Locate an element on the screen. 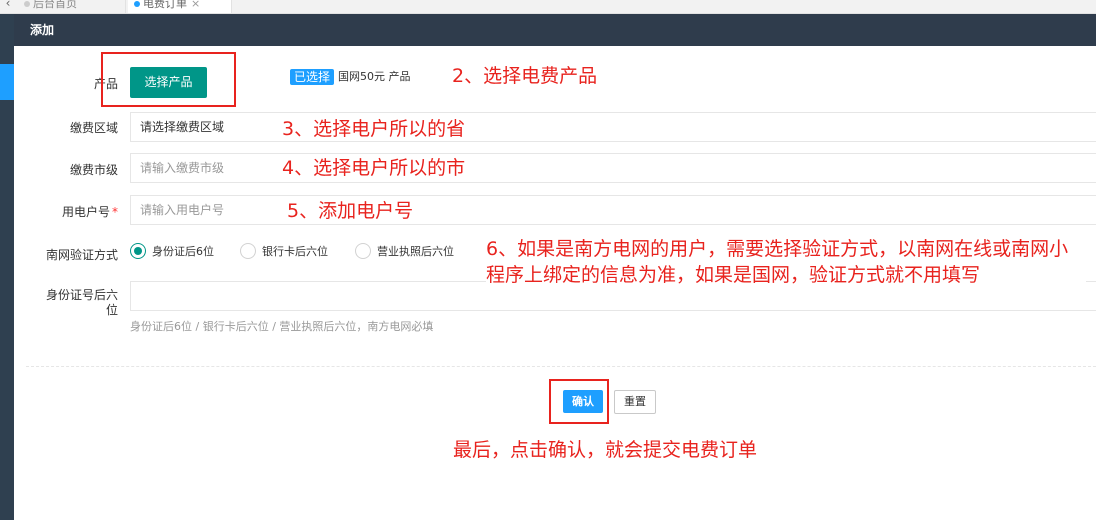 The image size is (1096, 520). required-mark: * is located at coordinates (115, 212).